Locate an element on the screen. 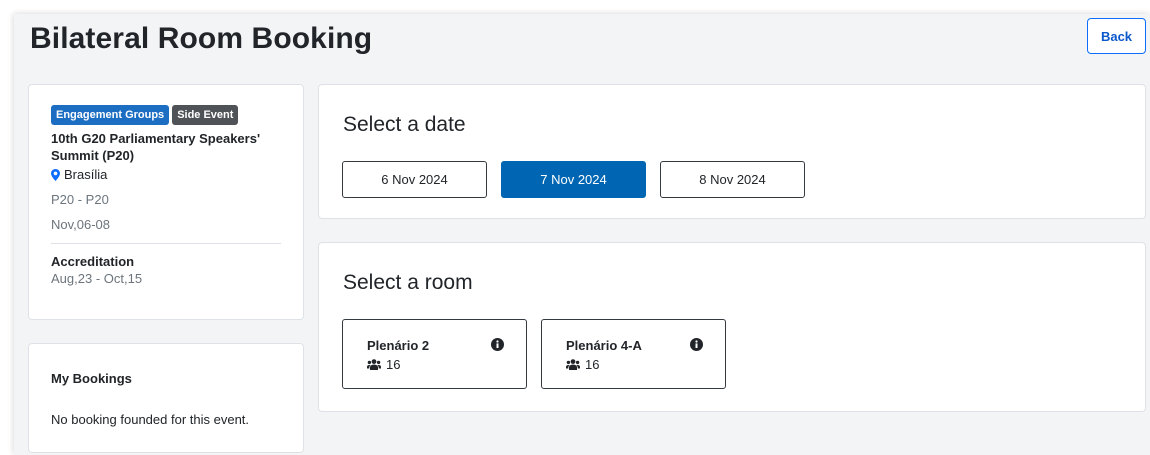 The image size is (1150, 455). room-option-plenario-4a: Plenário 4-A 16 is located at coordinates (633, 354).